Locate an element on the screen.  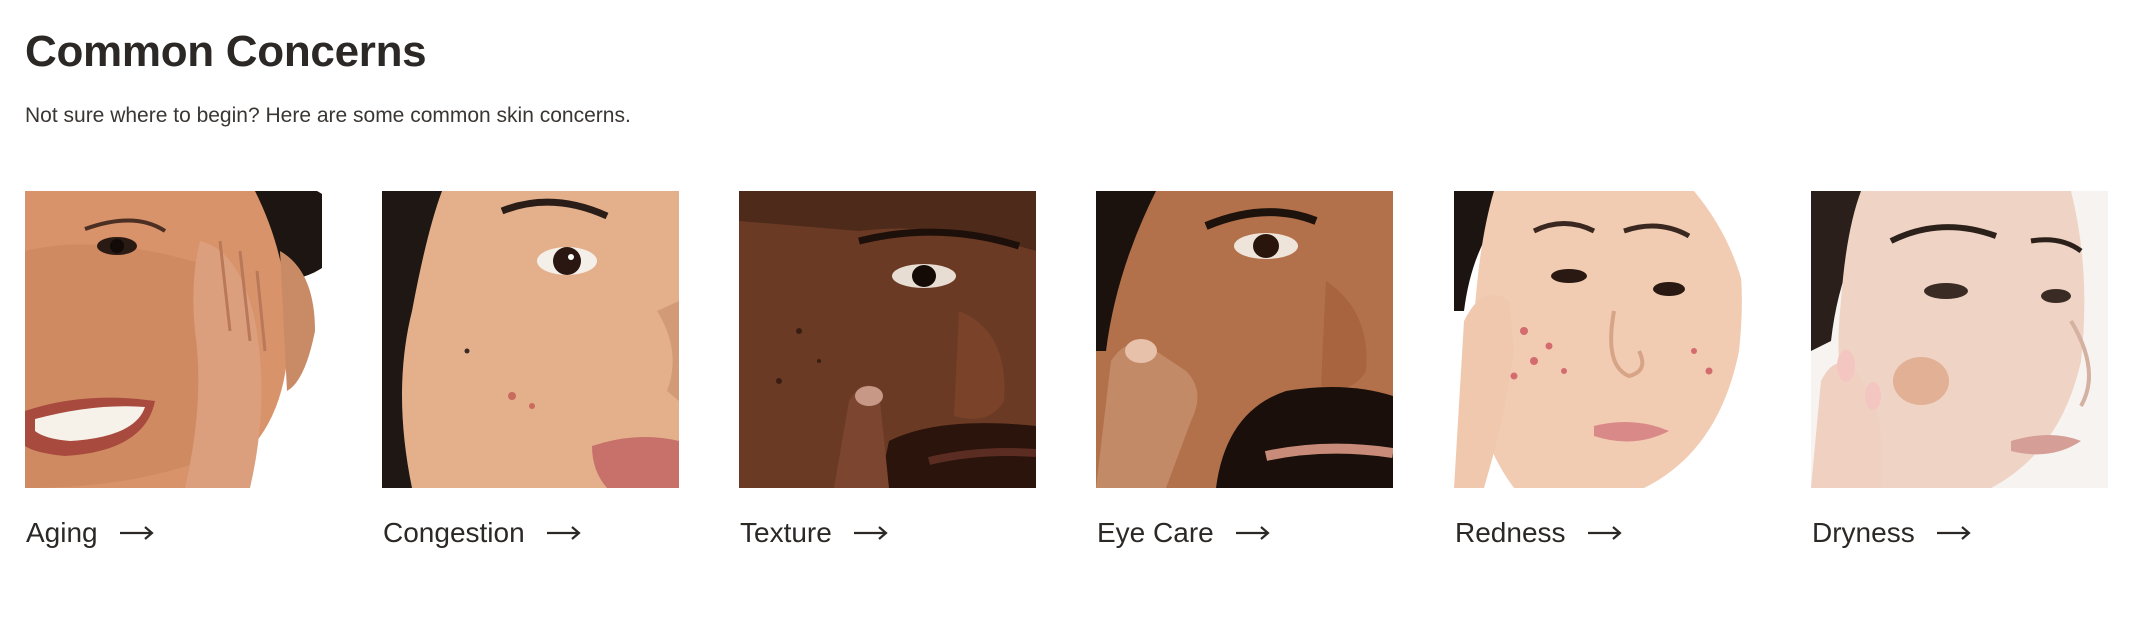
dryness-face-photo is located at coordinates (1959, 339).